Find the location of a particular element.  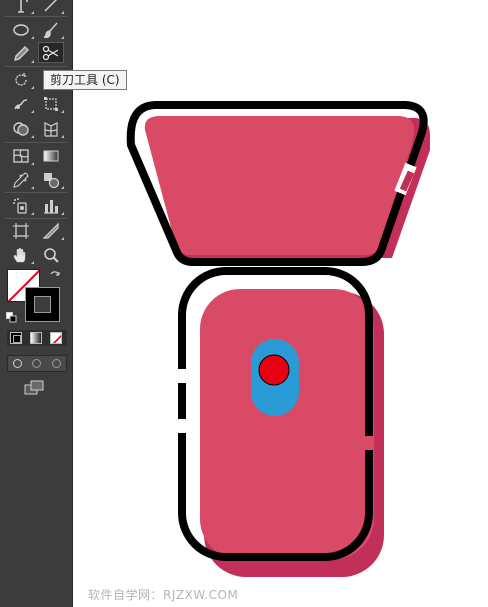

paintbrush-tool-icon is located at coordinates (50, 30).